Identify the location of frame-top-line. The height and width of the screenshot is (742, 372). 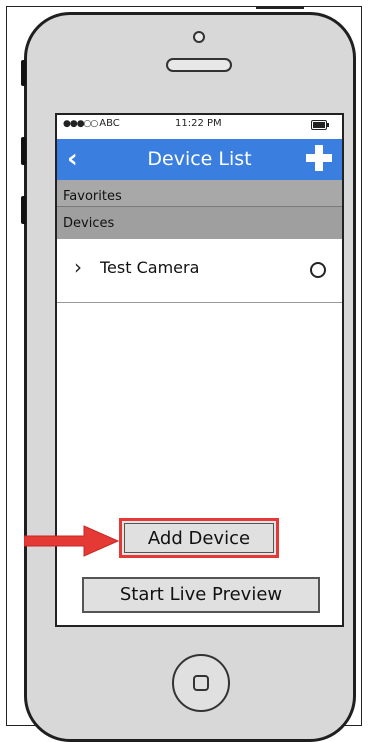
(280, 7).